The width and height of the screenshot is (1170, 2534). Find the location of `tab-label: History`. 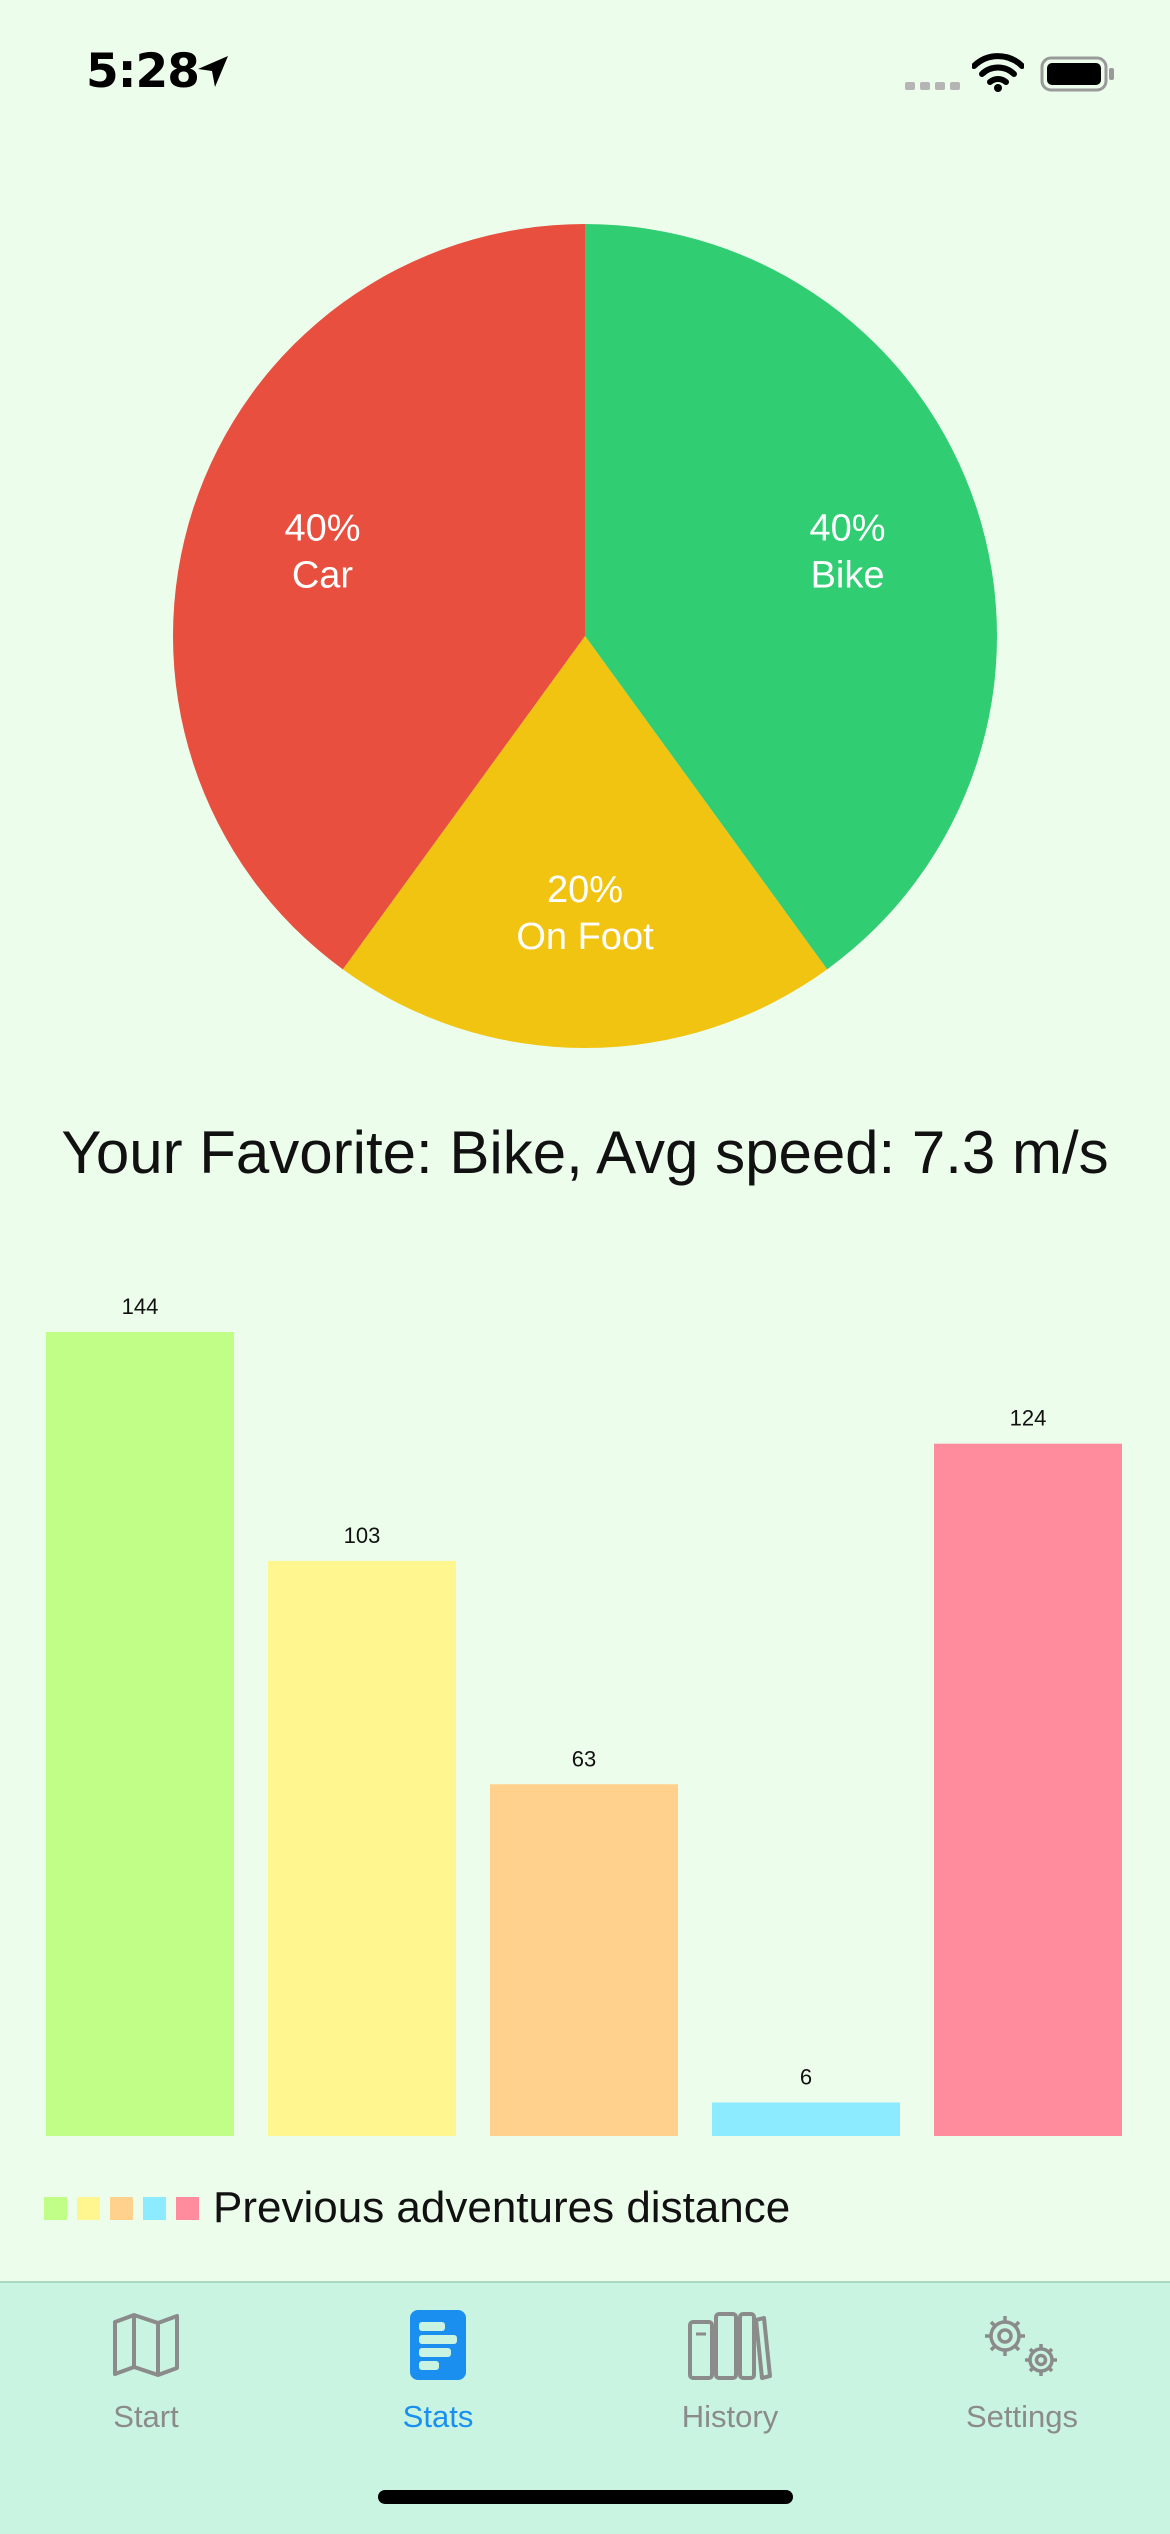

tab-label: History is located at coordinates (730, 2416).